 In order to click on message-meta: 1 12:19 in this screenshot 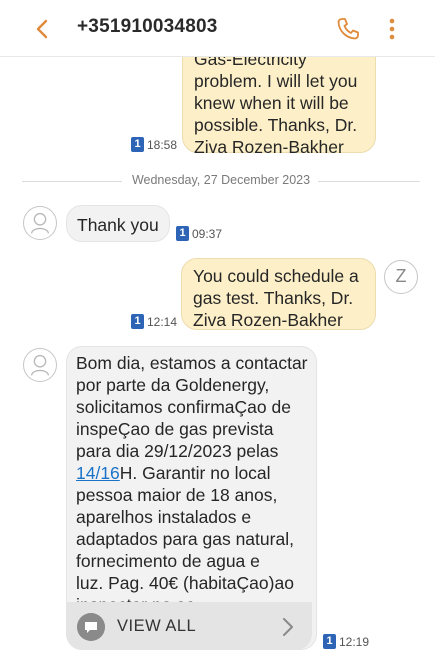, I will do `click(346, 641)`.